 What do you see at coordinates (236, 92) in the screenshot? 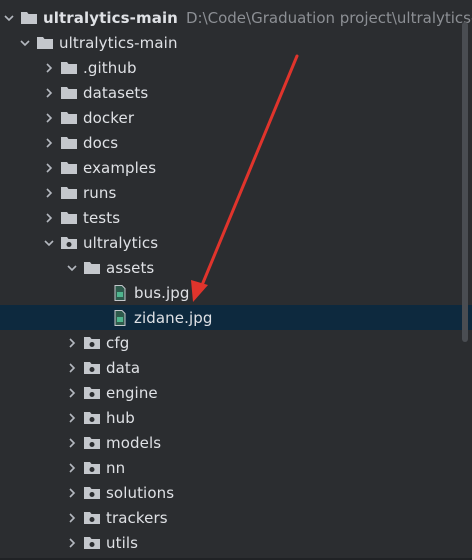
I see `tree-row: datasets` at bounding box center [236, 92].